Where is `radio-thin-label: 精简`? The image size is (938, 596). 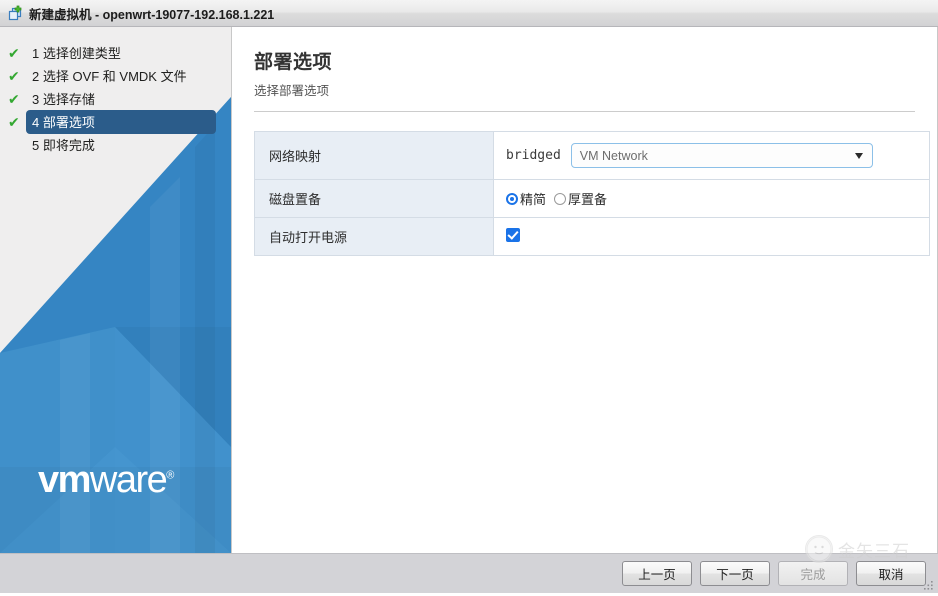
radio-thin-label: 精简 is located at coordinates (533, 199).